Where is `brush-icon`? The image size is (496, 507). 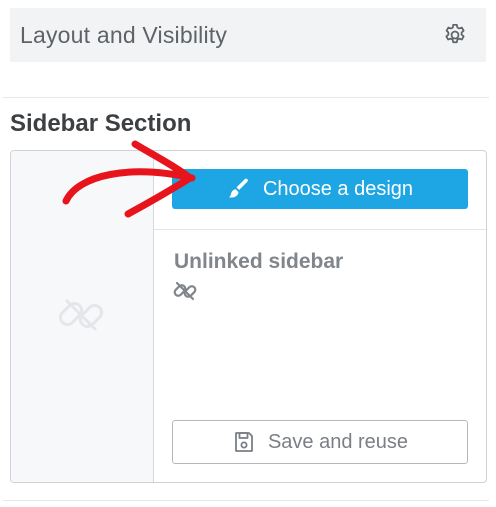 brush-icon is located at coordinates (239, 189).